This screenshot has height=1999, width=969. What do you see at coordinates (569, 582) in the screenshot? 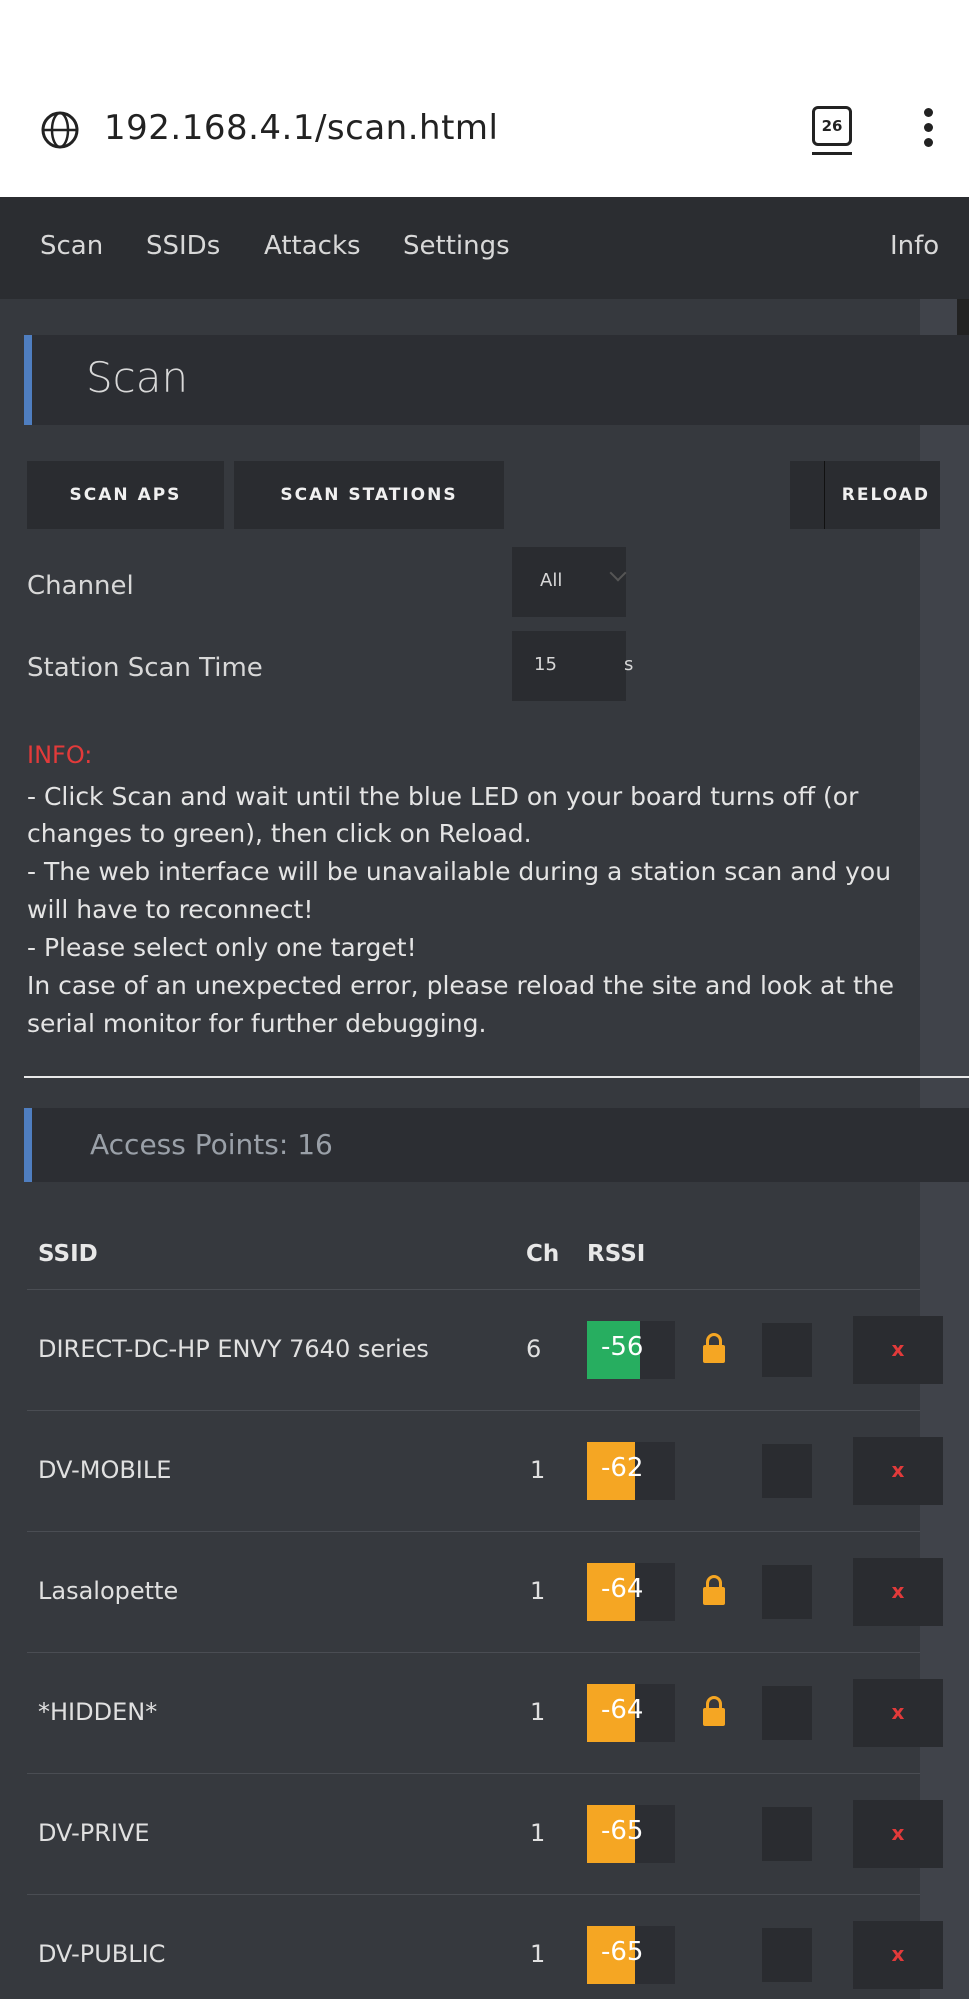
I see `channel-select: All` at bounding box center [569, 582].